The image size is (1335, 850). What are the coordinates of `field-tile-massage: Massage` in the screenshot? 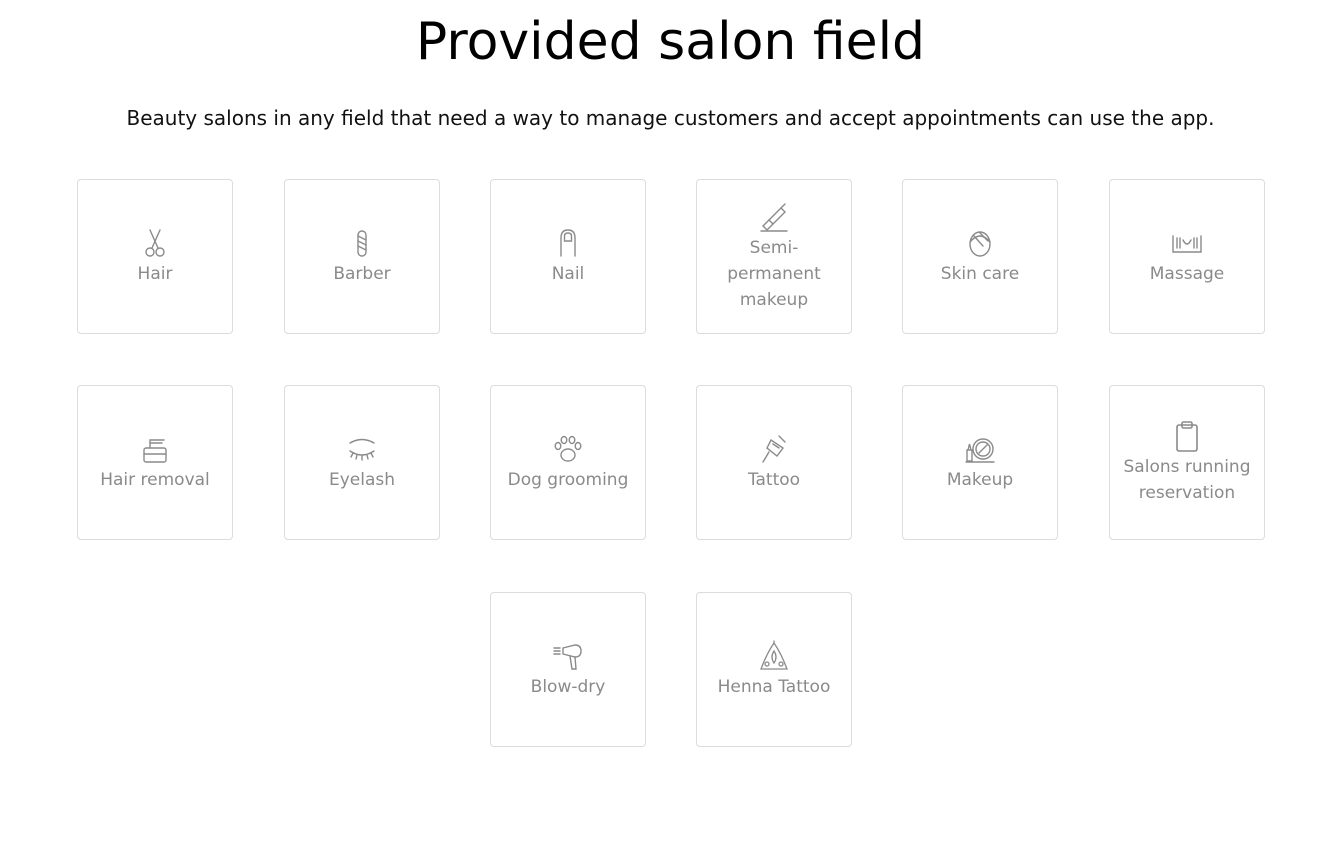 It's located at (1187, 256).